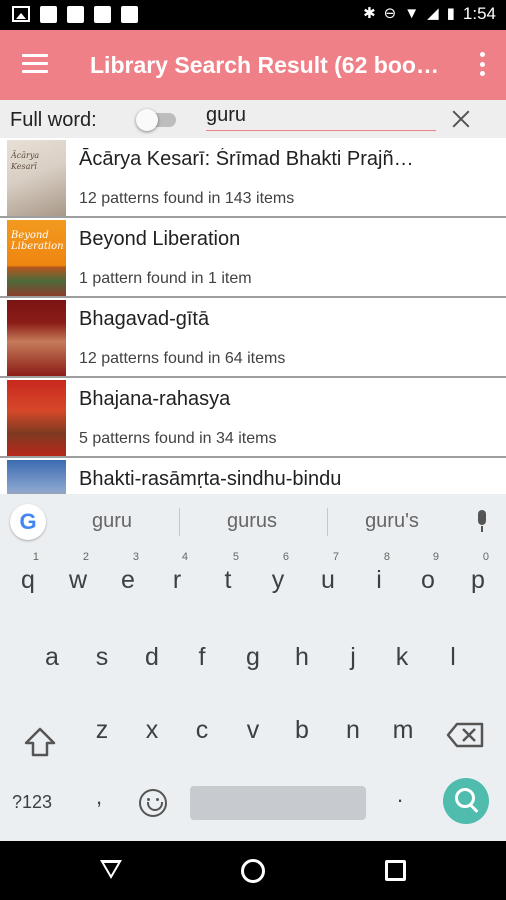 Image resolution: width=506 pixels, height=900 pixels. What do you see at coordinates (35, 64) in the screenshot?
I see `menu-icon` at bounding box center [35, 64].